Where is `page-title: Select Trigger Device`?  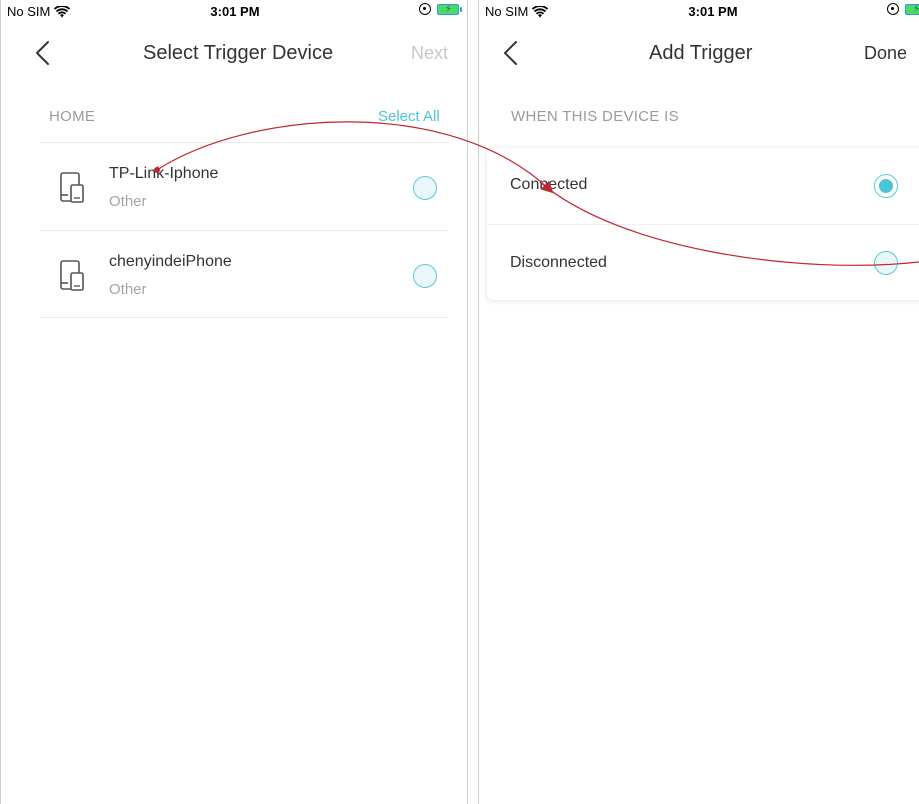
page-title: Select Trigger Device is located at coordinates (238, 53).